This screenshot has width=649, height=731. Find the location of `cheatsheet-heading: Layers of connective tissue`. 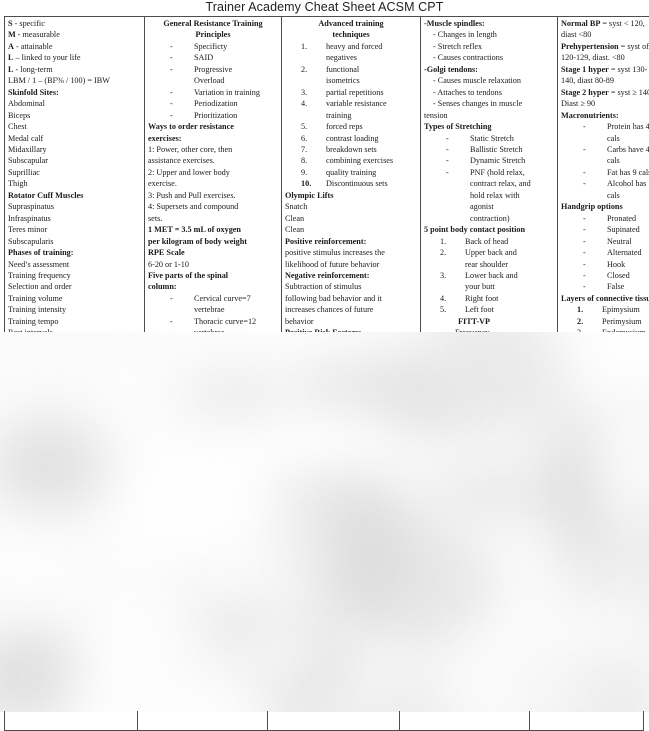

cheatsheet-heading: Layers of connective tissue is located at coordinates (605, 298).